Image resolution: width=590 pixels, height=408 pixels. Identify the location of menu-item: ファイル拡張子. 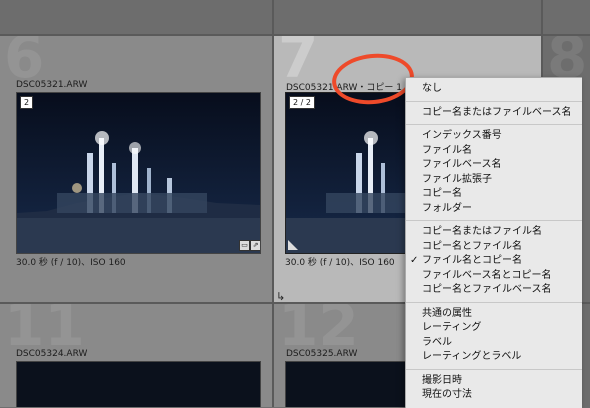
(494, 180).